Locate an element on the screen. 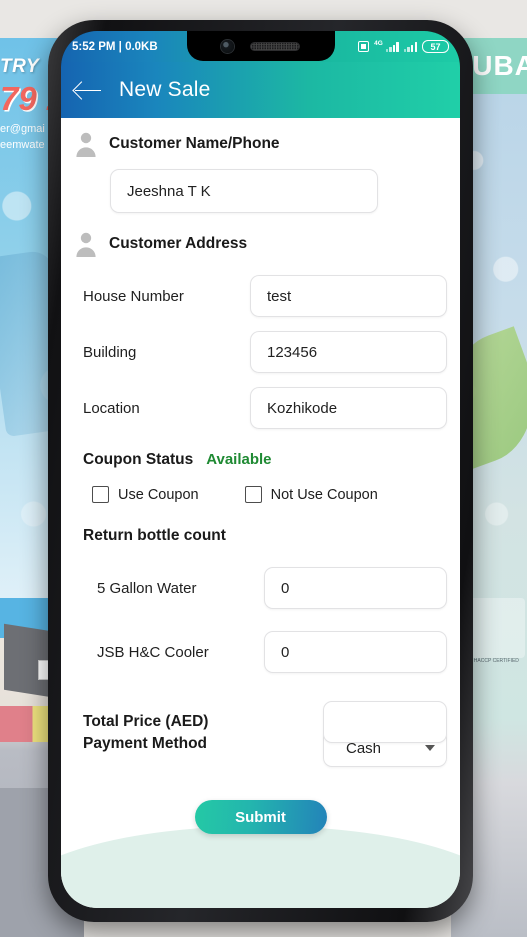 The width and height of the screenshot is (527, 937). use-coupon-label: Use Coupon is located at coordinates (158, 494).